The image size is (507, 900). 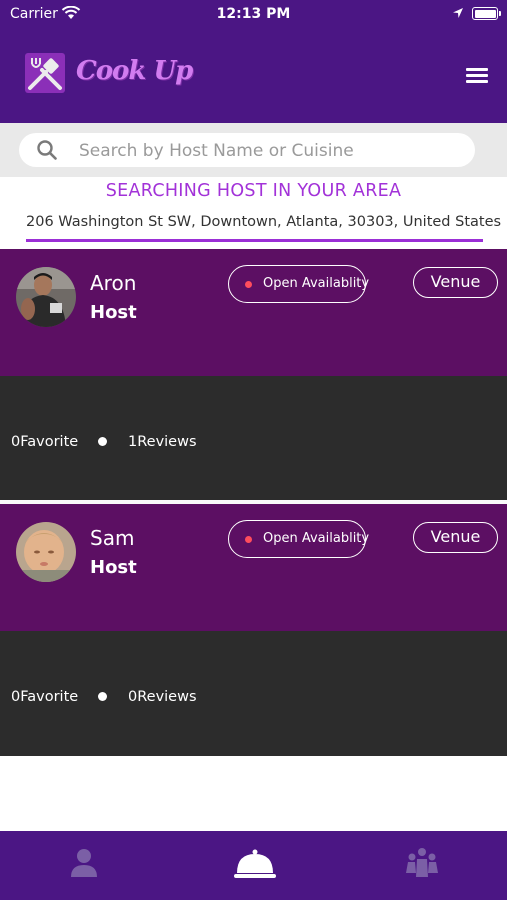 I want to click on menu-button, so click(x=477, y=75).